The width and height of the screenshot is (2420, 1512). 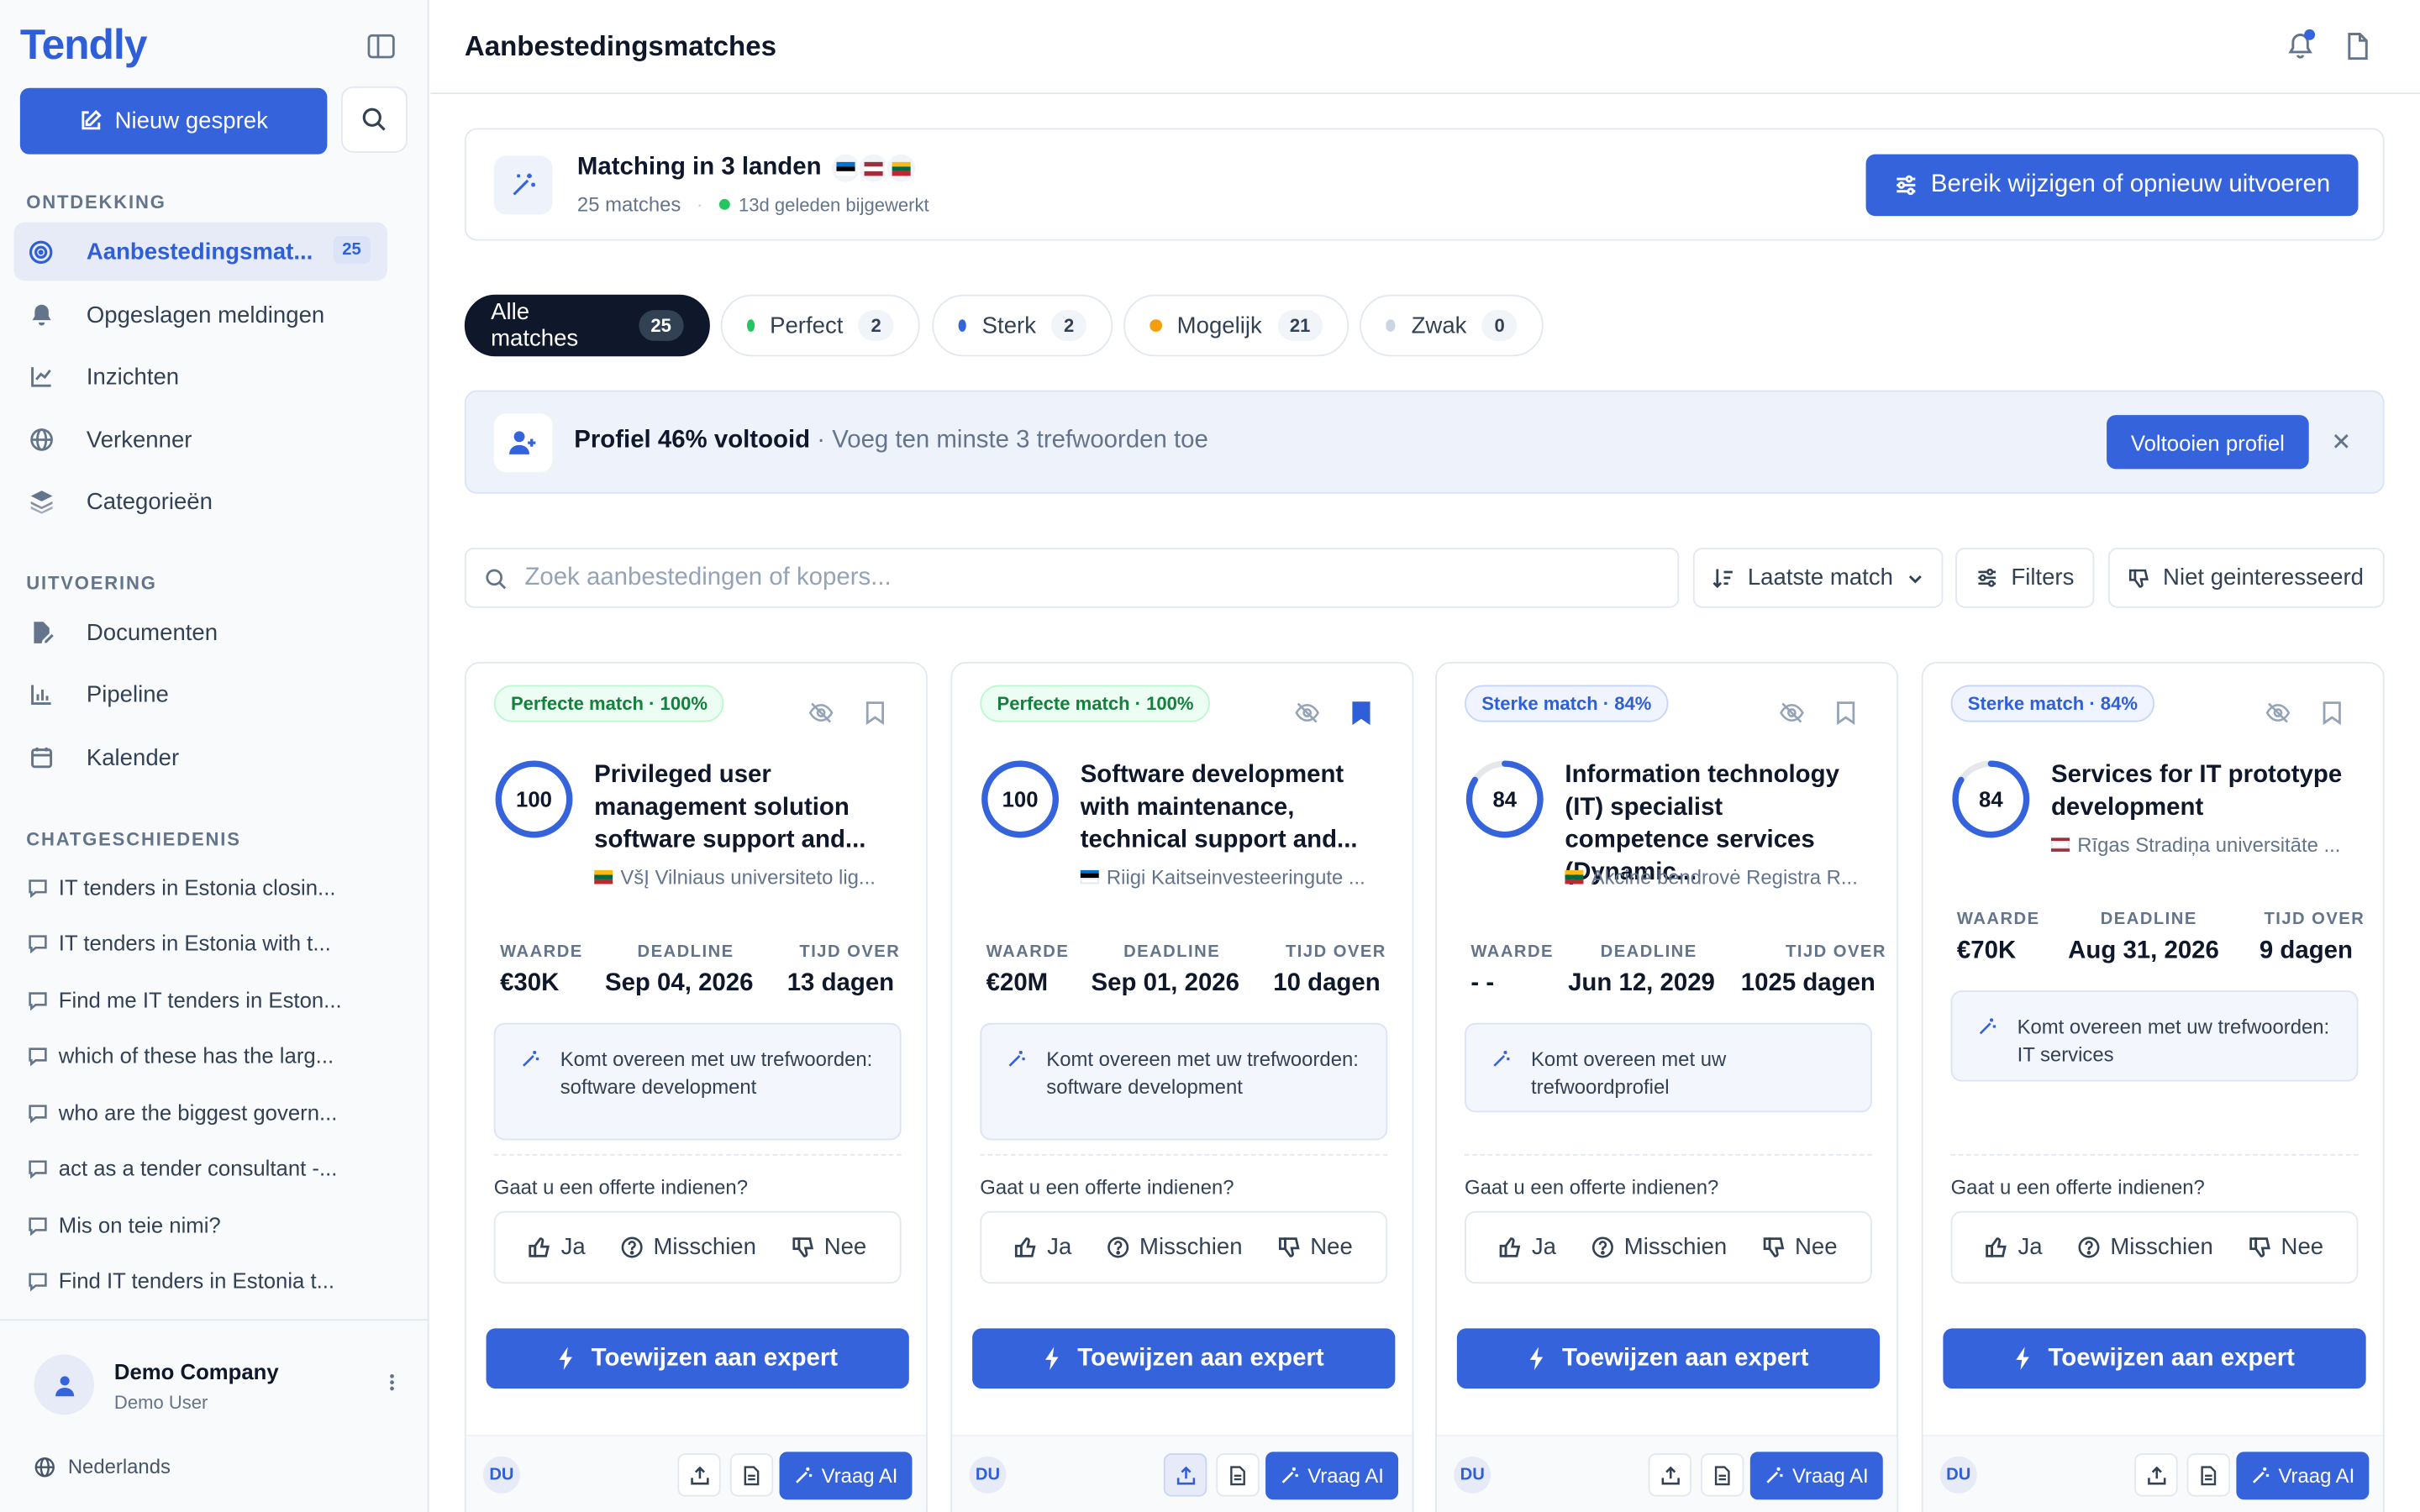 What do you see at coordinates (1361, 713) in the screenshot?
I see `bookmark-filled-icon` at bounding box center [1361, 713].